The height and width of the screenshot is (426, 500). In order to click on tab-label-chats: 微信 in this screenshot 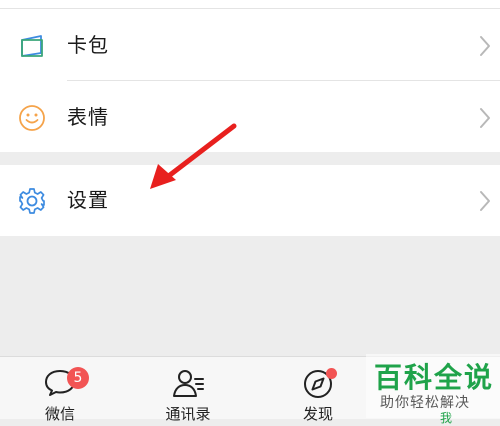, I will do `click(59, 414)`.